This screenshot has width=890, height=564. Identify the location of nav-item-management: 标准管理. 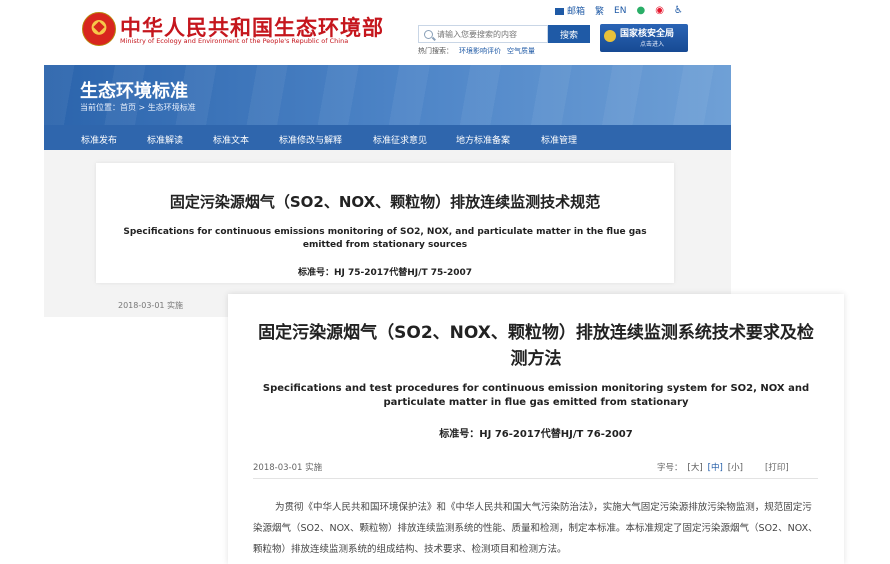
(559, 139).